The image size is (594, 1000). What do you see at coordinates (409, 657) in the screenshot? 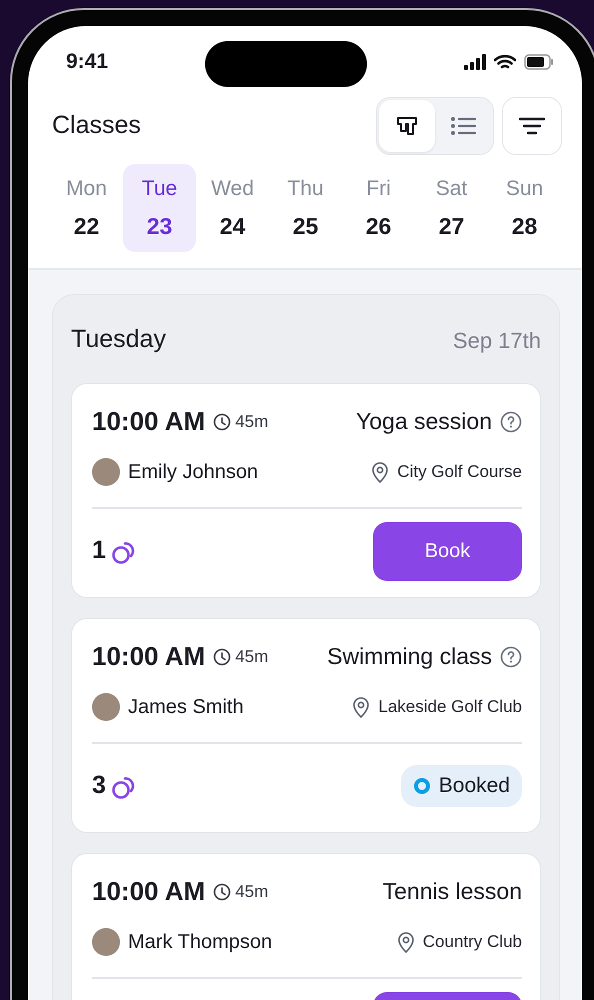
I see `class-title: Swimming class` at bounding box center [409, 657].